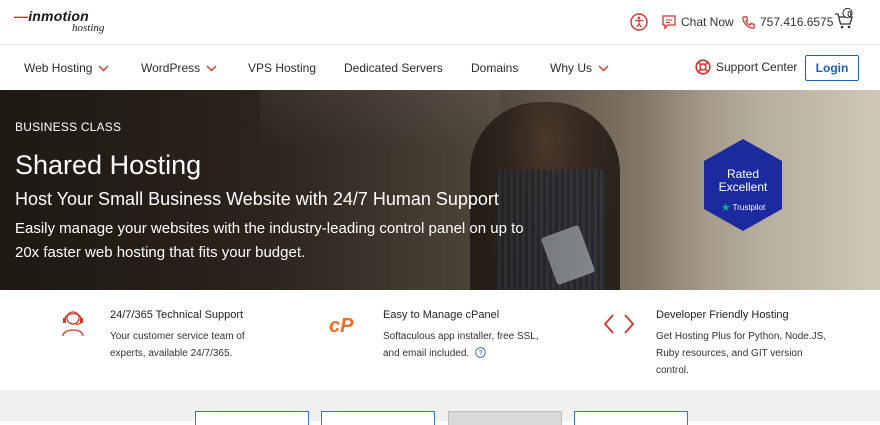 This screenshot has height=425, width=880. I want to click on phone-icon, so click(748, 22).